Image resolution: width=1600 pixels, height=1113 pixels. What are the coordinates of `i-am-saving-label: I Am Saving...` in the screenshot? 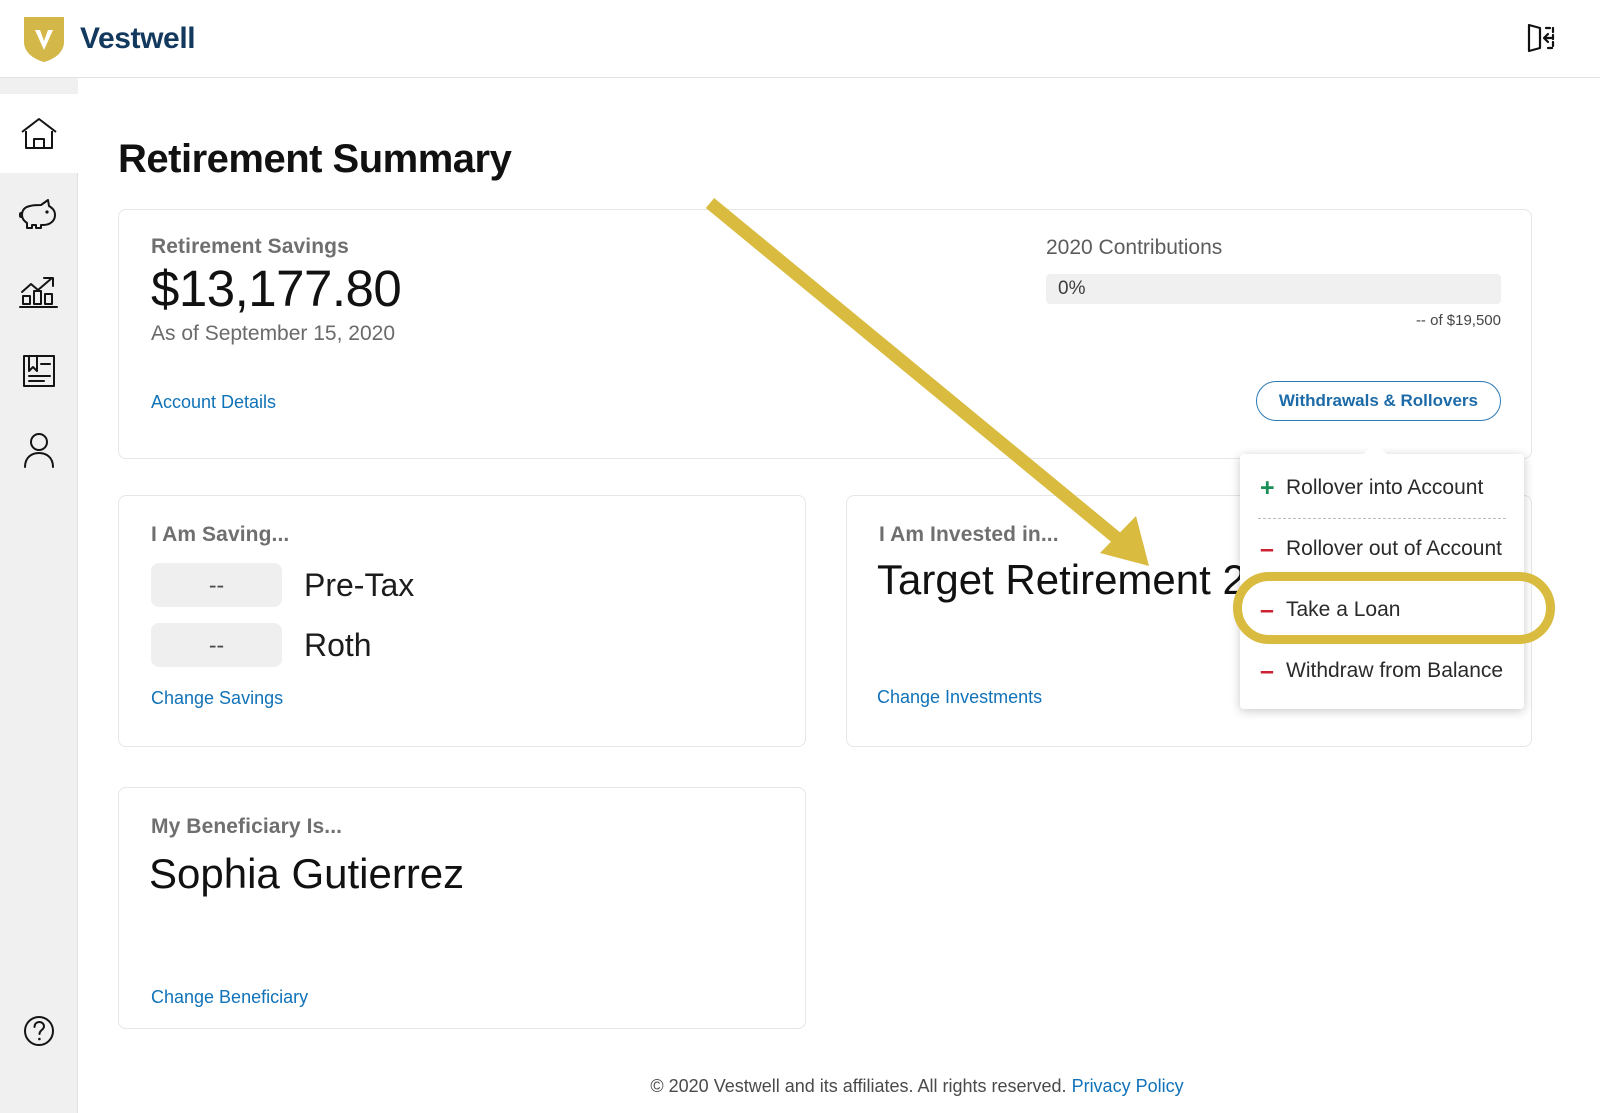 It's located at (220, 534).